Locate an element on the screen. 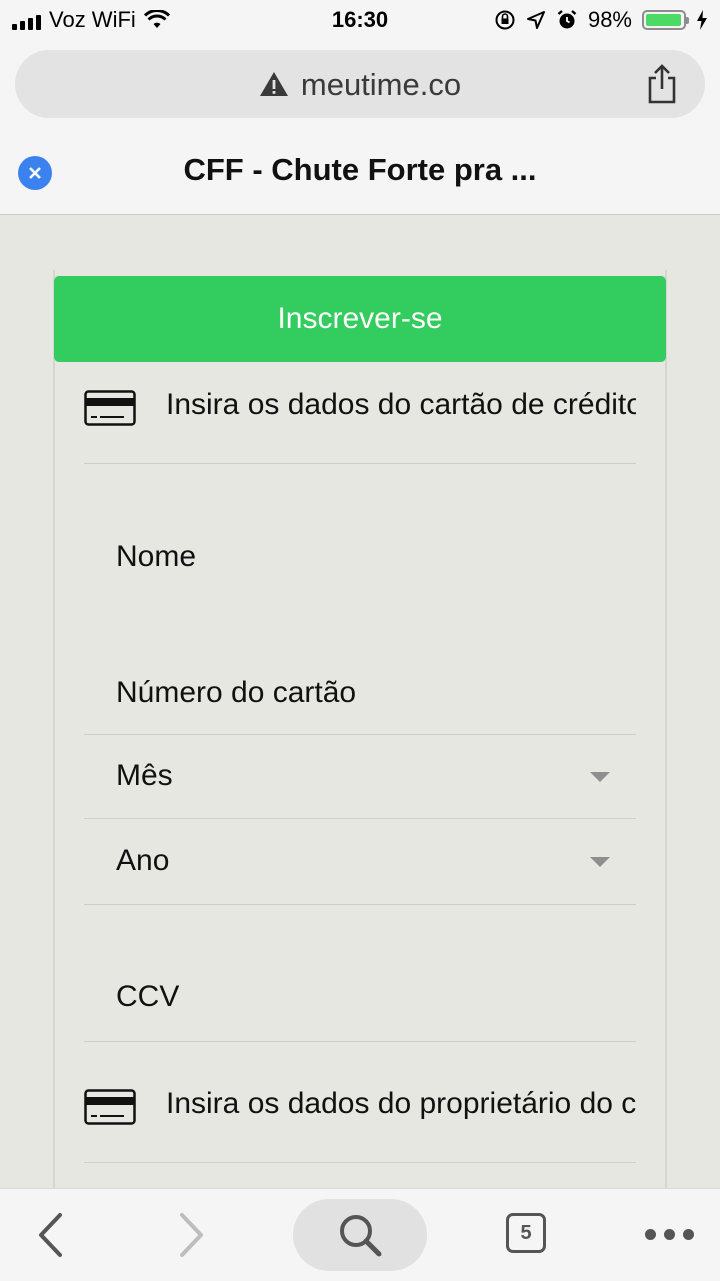 This screenshot has height=1281, width=720. warning-icon is located at coordinates (273, 83).